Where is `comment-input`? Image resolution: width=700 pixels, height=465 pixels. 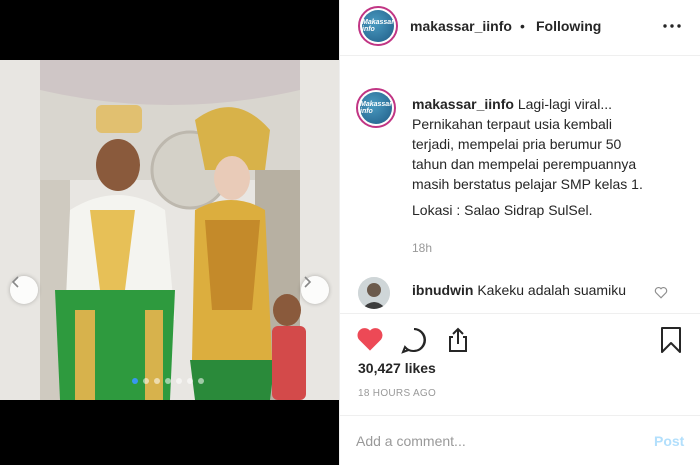
comment-input is located at coordinates (491, 441).